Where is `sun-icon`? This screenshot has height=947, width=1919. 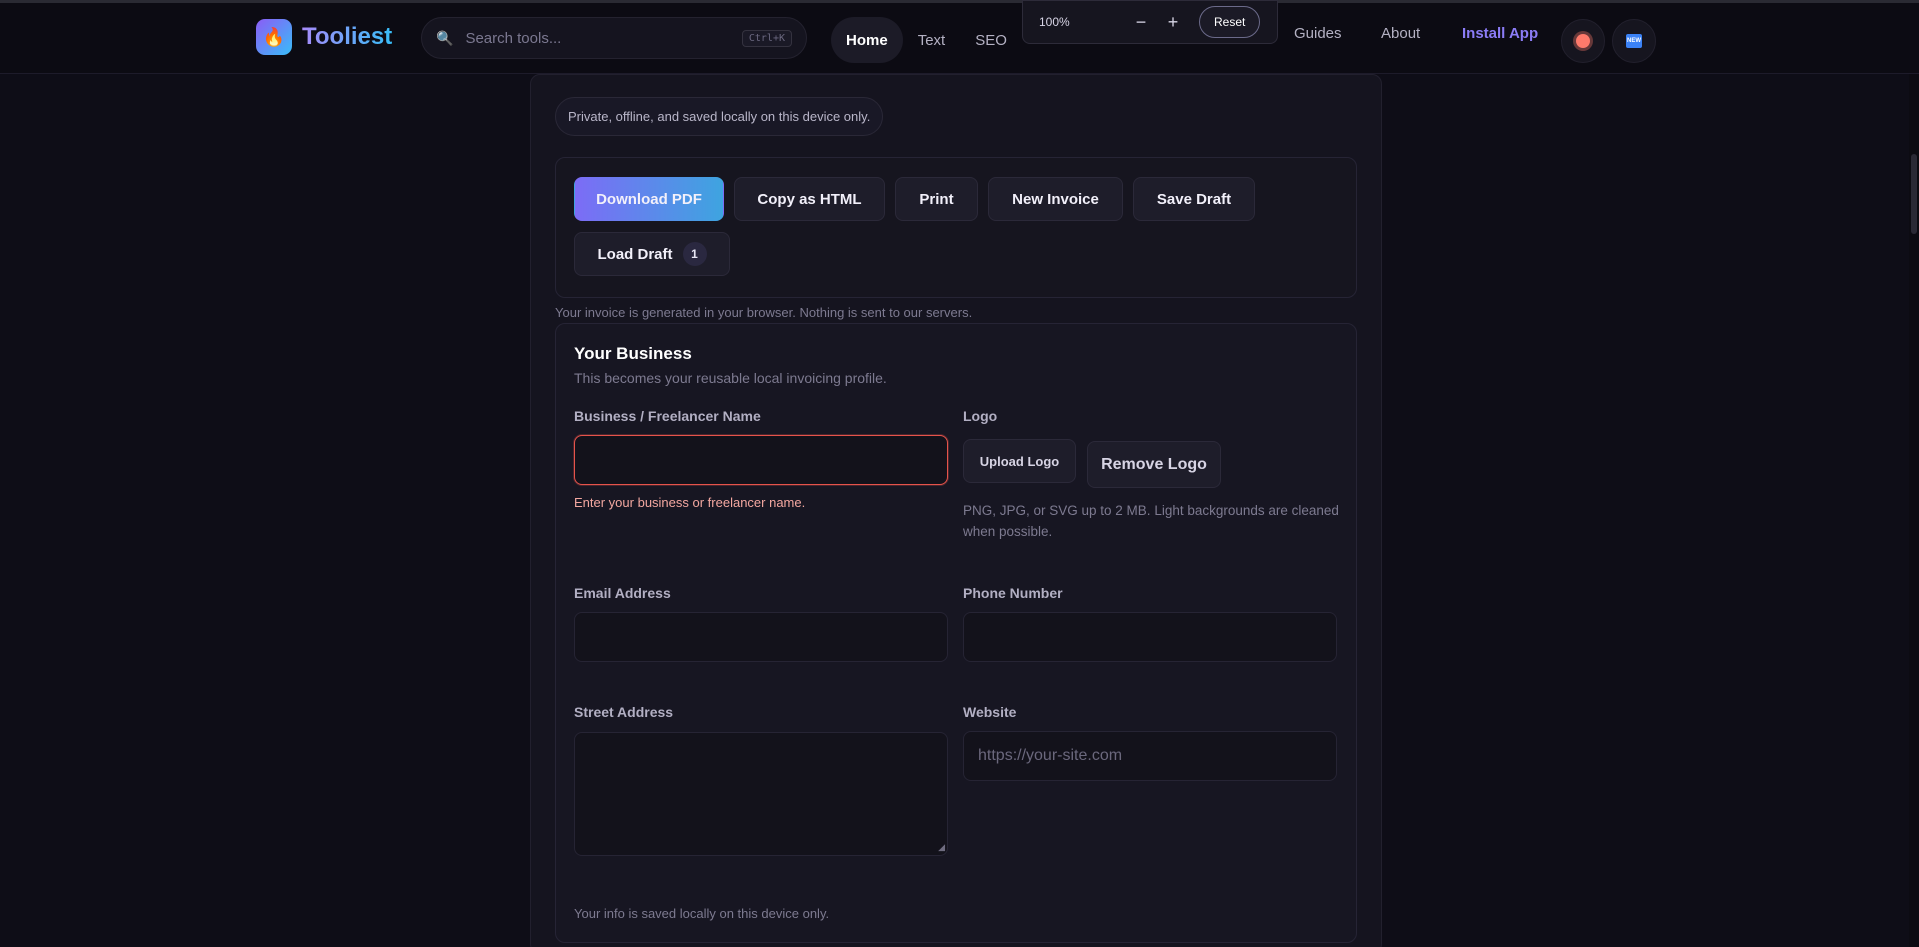
sun-icon is located at coordinates (1583, 41).